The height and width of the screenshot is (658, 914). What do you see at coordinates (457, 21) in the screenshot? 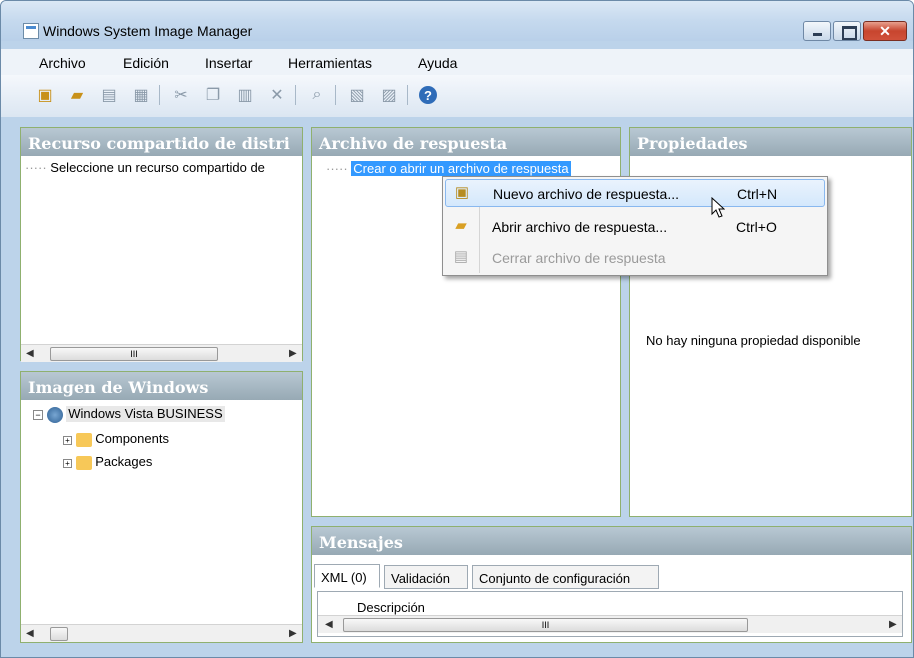
I see `title-bar: Windows System Image Manager ✕` at bounding box center [457, 21].